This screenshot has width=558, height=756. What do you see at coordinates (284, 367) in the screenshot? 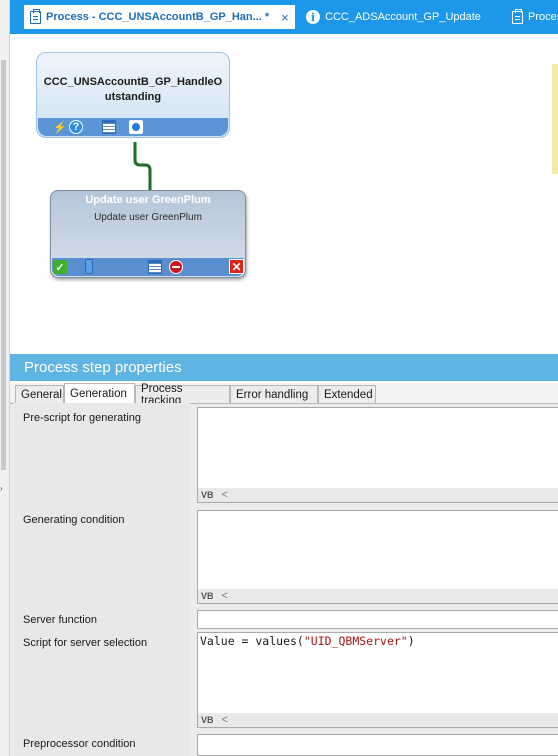
I see `properties-header: Process step properties` at bounding box center [284, 367].